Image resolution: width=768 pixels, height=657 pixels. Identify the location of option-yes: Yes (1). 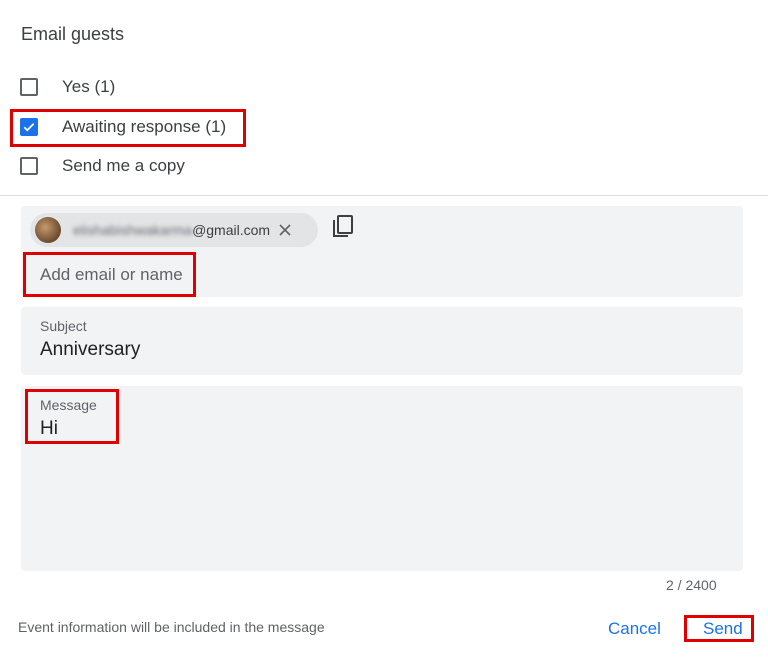
(67, 87).